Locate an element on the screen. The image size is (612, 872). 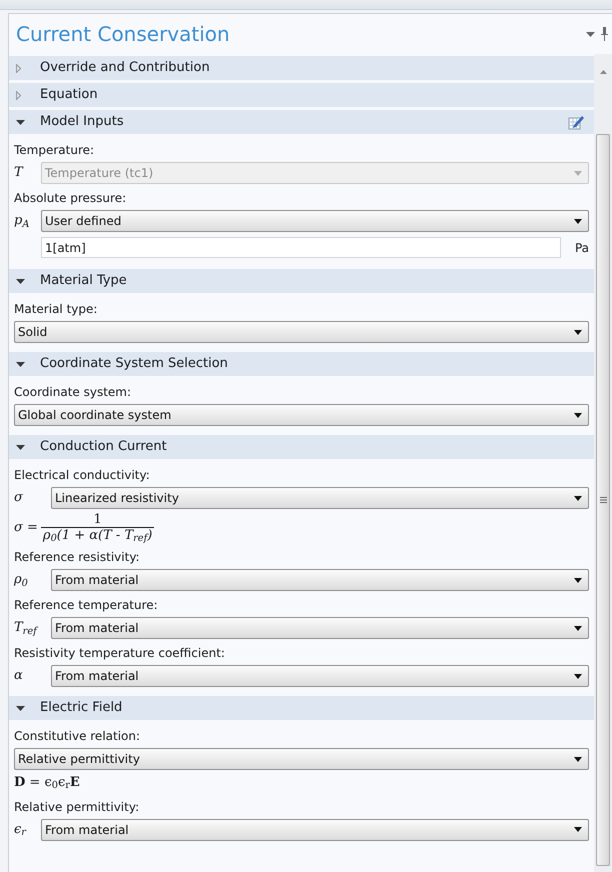
field-label: Coordinate system: is located at coordinates (73, 392).